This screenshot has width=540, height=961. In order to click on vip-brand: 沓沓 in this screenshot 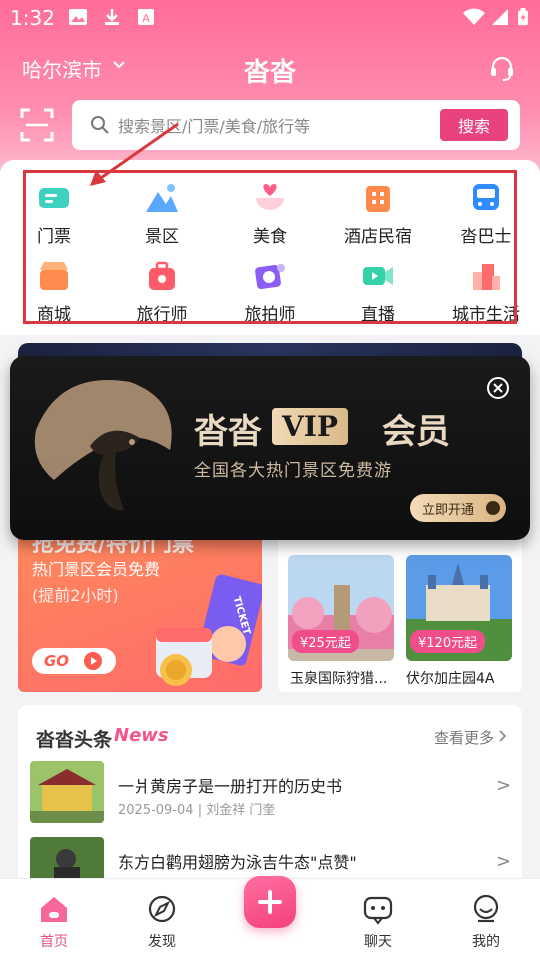, I will do `click(228, 432)`.